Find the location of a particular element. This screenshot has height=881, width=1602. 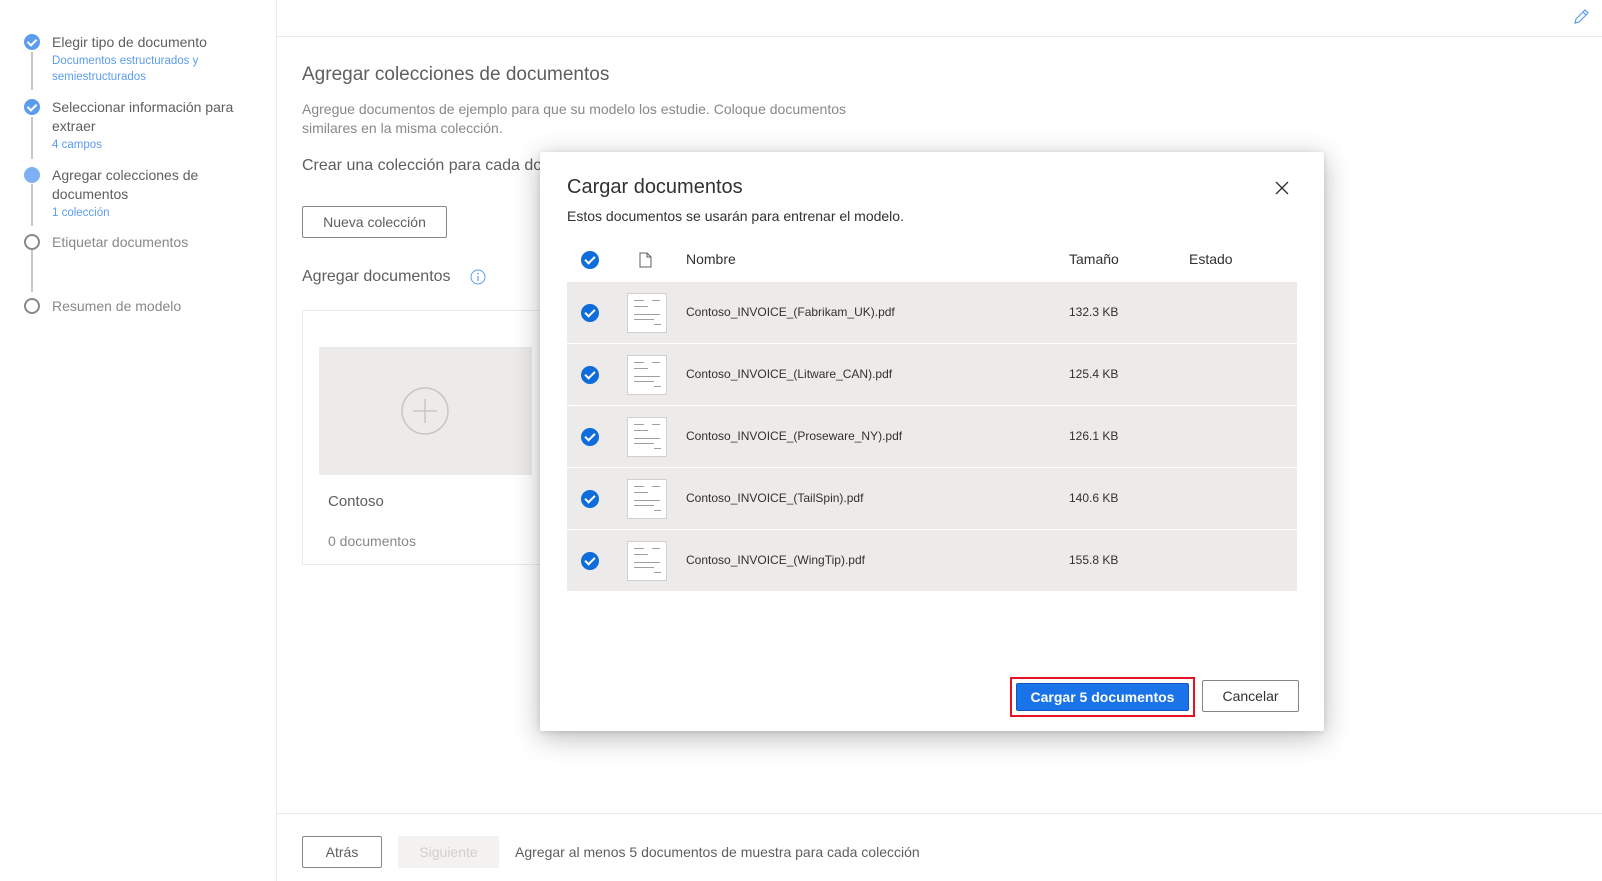

step-title: Etiquetar documentos is located at coordinates (120, 242).